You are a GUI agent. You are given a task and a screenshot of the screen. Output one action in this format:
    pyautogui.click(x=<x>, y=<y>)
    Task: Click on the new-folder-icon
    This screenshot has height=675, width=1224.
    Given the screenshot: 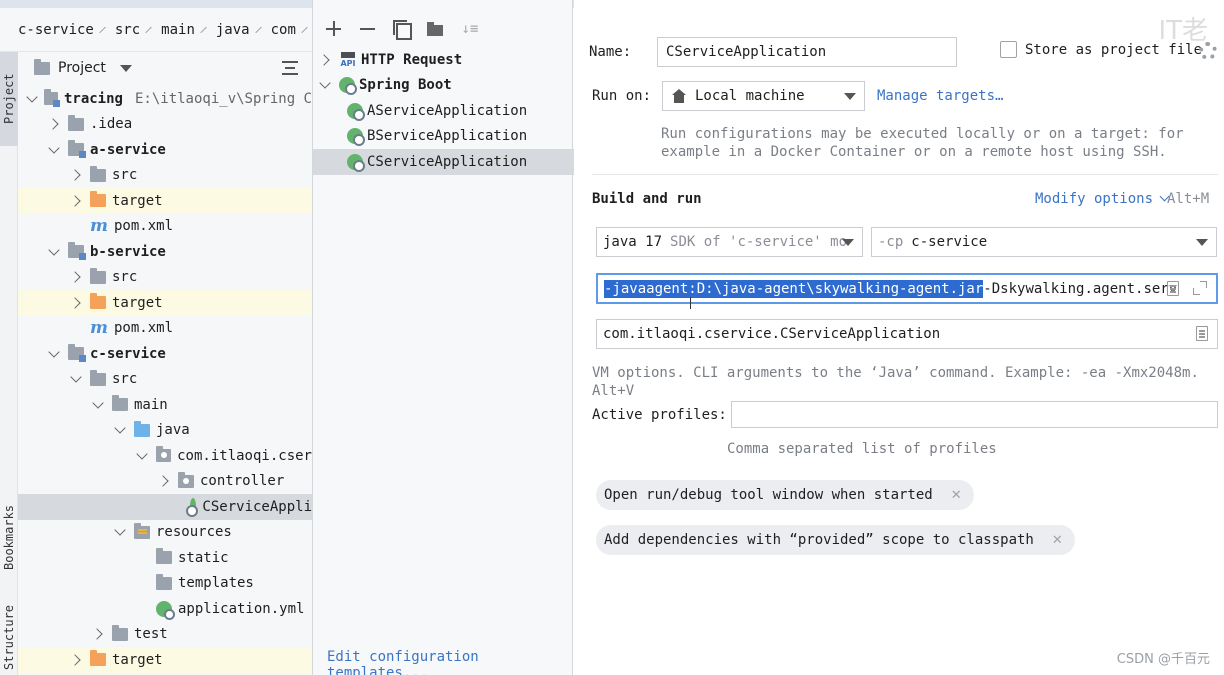 What is the action you would take?
    pyautogui.click(x=436, y=29)
    